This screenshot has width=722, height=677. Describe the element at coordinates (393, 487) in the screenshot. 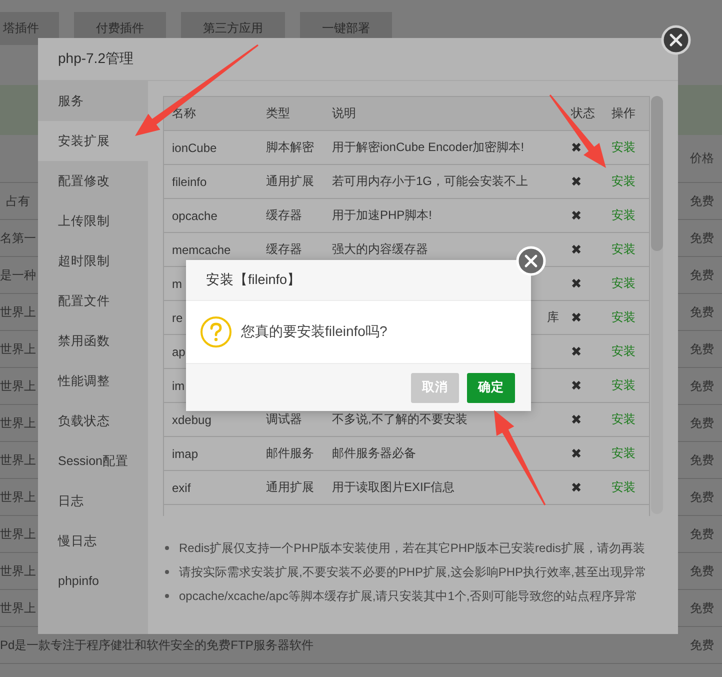

I see `table-cell: 用于读取图片EXIF信息` at that location.